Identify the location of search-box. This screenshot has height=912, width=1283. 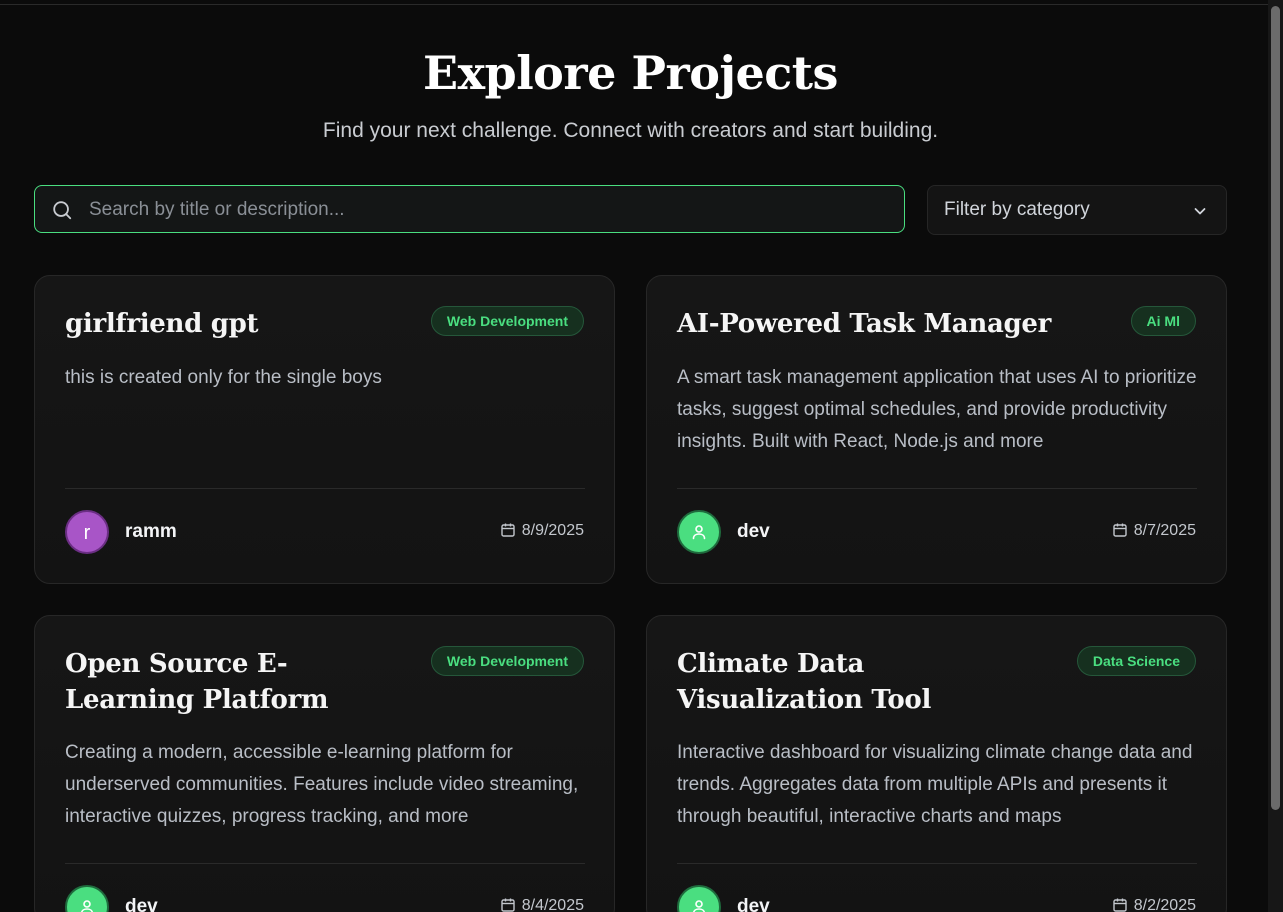
(469, 209).